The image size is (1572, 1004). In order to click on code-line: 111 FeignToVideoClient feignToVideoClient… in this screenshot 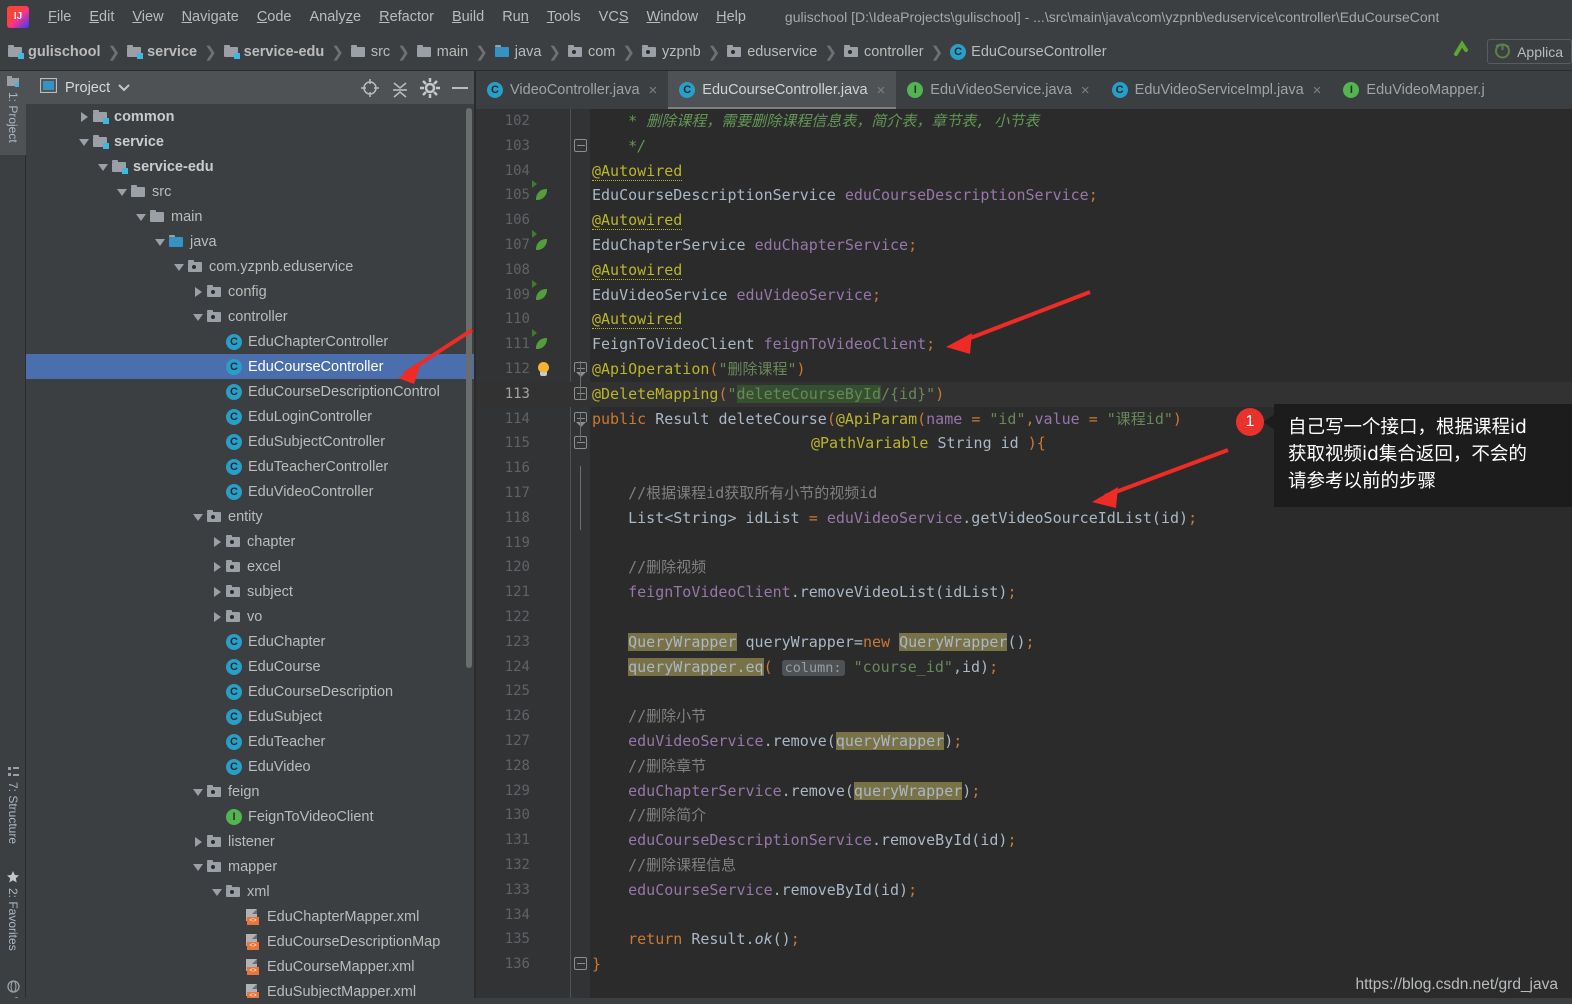, I will do `click(1024, 343)`.